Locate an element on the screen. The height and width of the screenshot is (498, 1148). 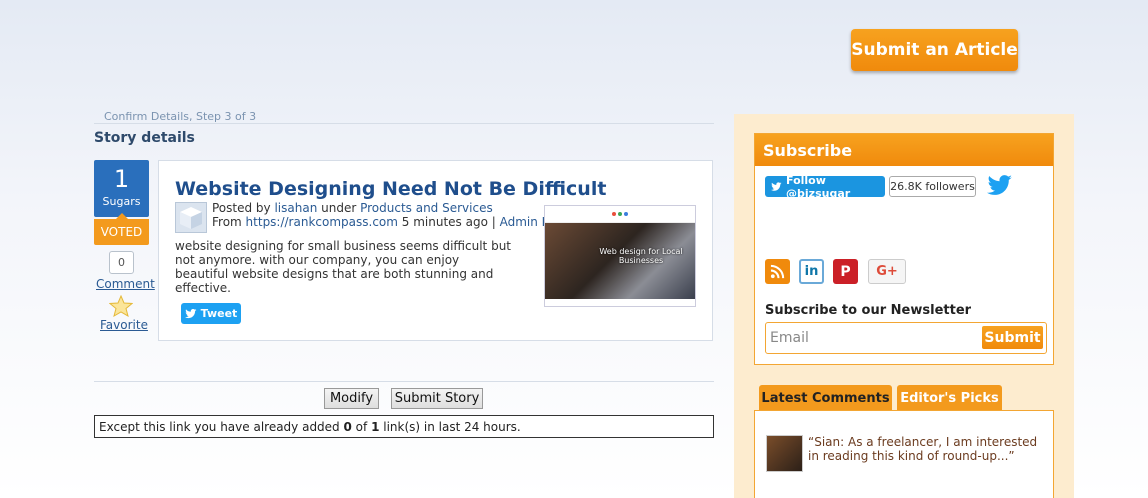
submit-story-button: Submit Story is located at coordinates (437, 398).